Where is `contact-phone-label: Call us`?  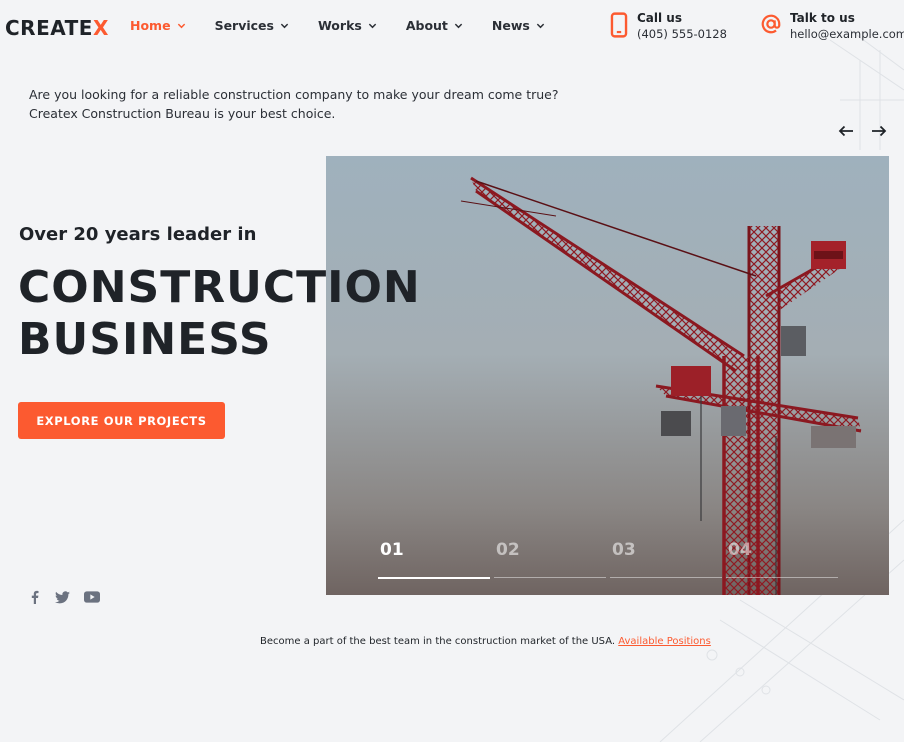 contact-phone-label: Call us is located at coordinates (659, 18).